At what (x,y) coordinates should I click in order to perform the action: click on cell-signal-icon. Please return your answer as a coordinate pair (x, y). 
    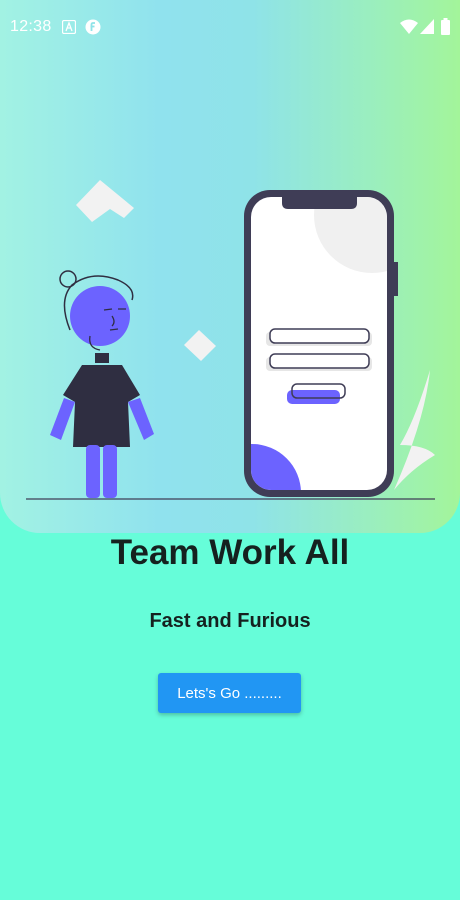
    Looking at the image, I should click on (427, 26).